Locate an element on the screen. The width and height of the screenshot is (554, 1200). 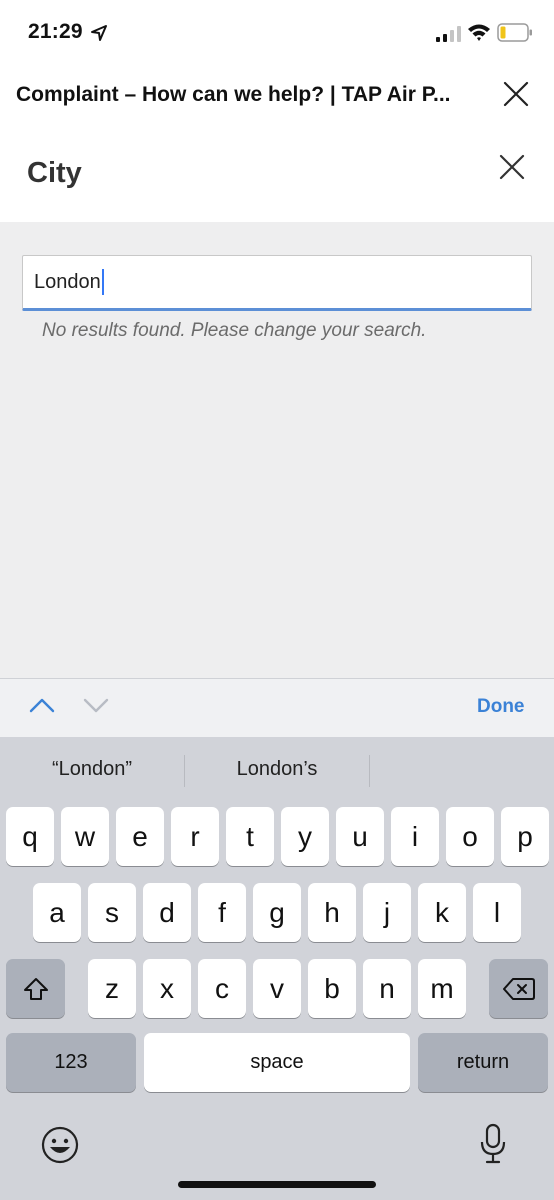
key-j: j is located at coordinates (387, 912).